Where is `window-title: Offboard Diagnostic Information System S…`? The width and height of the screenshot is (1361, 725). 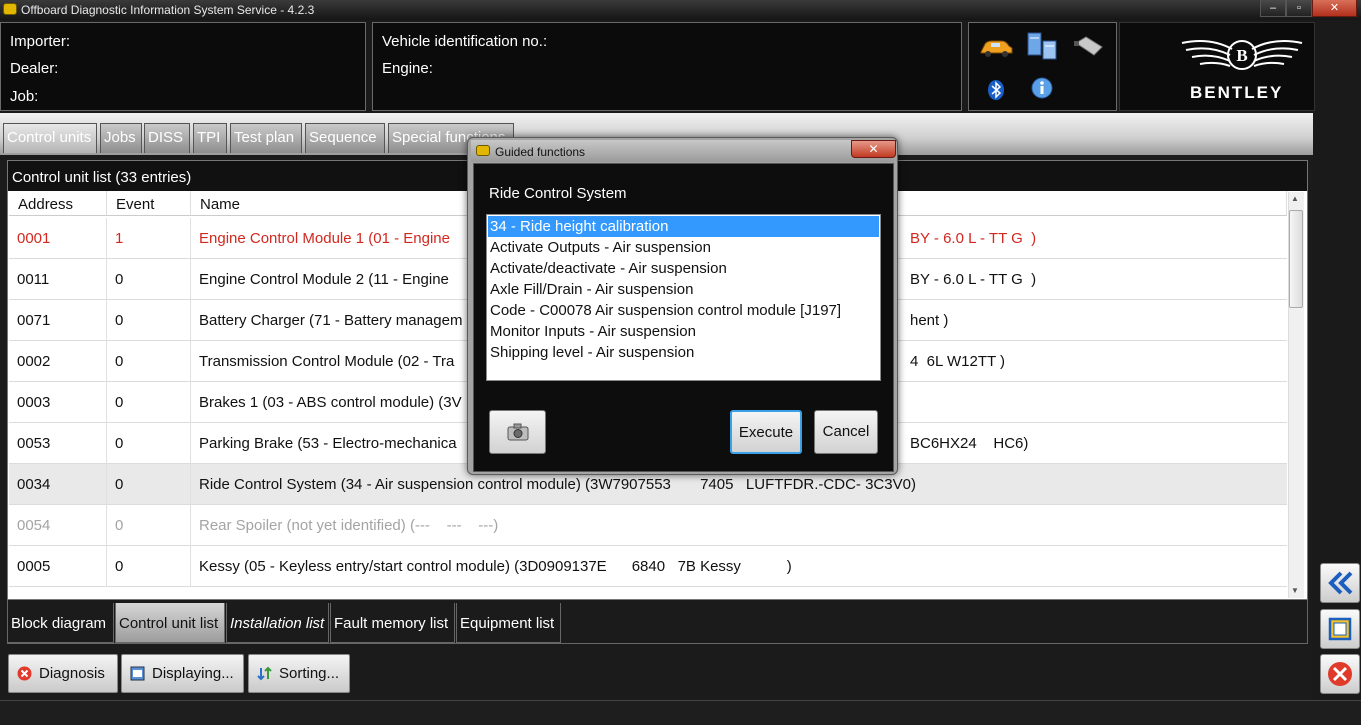 window-title: Offboard Diagnostic Information System S… is located at coordinates (168, 10).